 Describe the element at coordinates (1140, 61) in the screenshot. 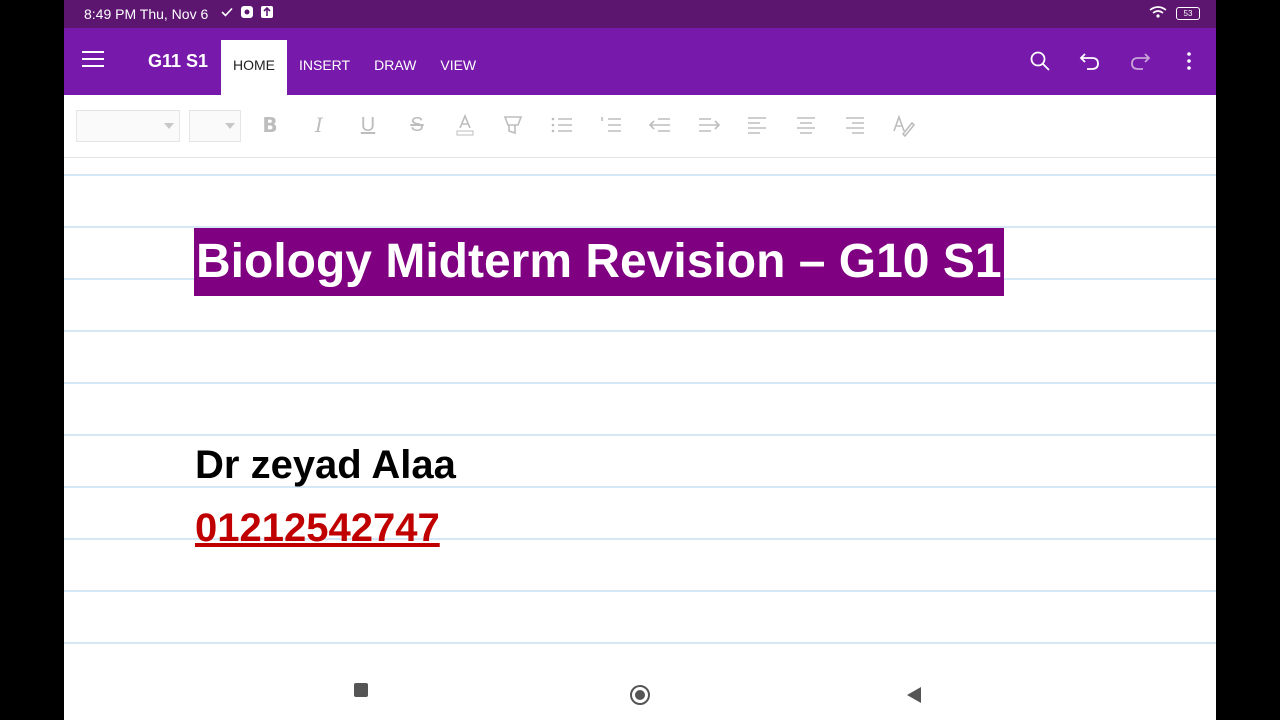

I see `redo-icon` at that location.